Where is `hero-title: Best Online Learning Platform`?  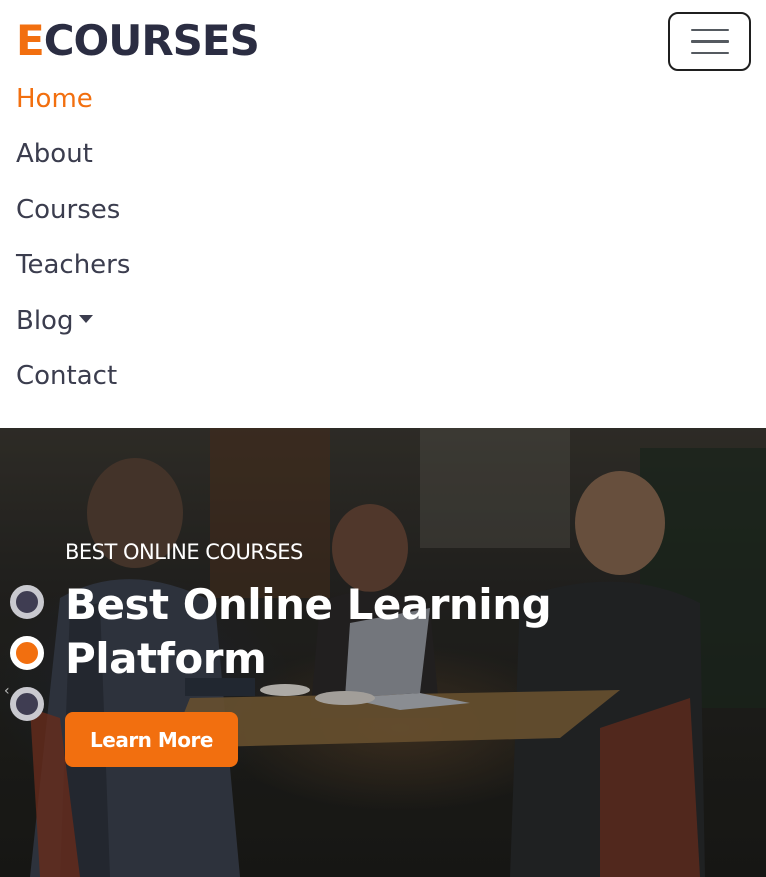
hero-title: Best Online Learning Platform is located at coordinates (308, 631).